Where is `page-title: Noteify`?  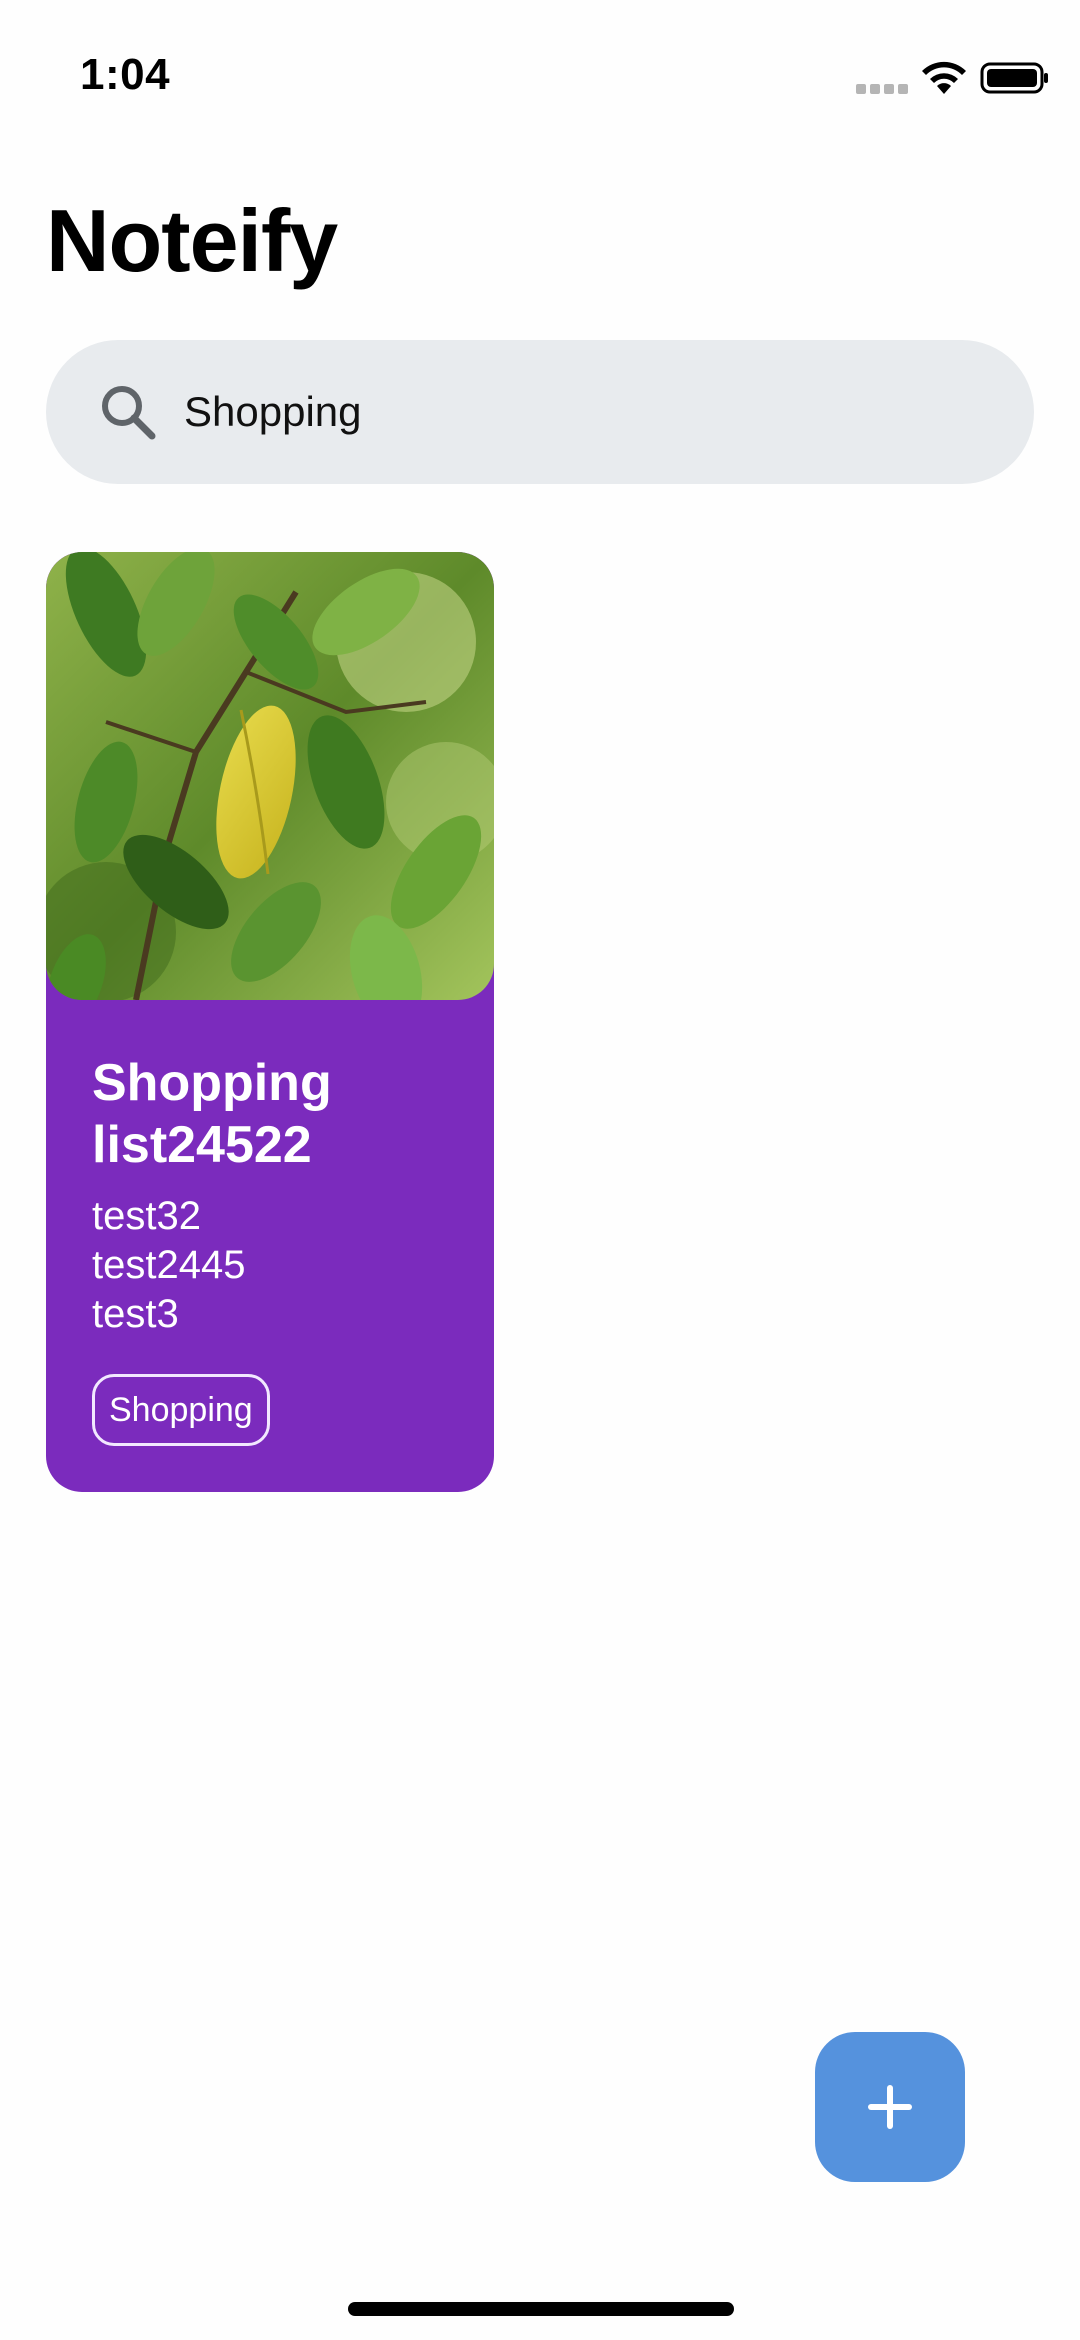 page-title: Noteify is located at coordinates (192, 240).